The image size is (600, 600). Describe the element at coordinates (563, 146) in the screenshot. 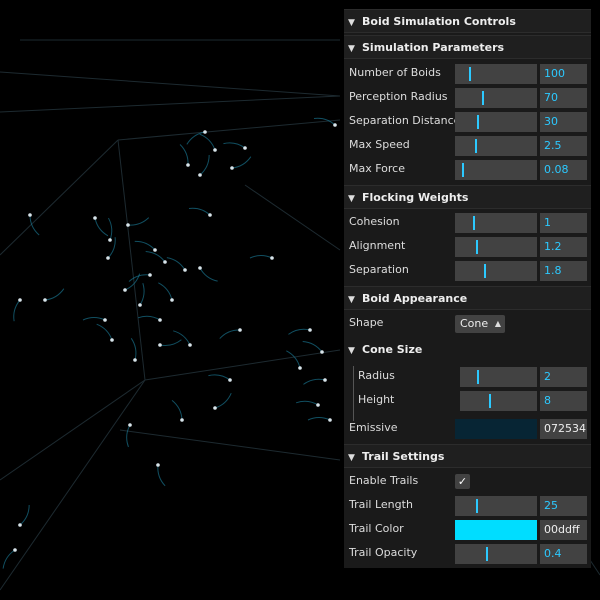

I see `max-speed-input: 2.5` at that location.